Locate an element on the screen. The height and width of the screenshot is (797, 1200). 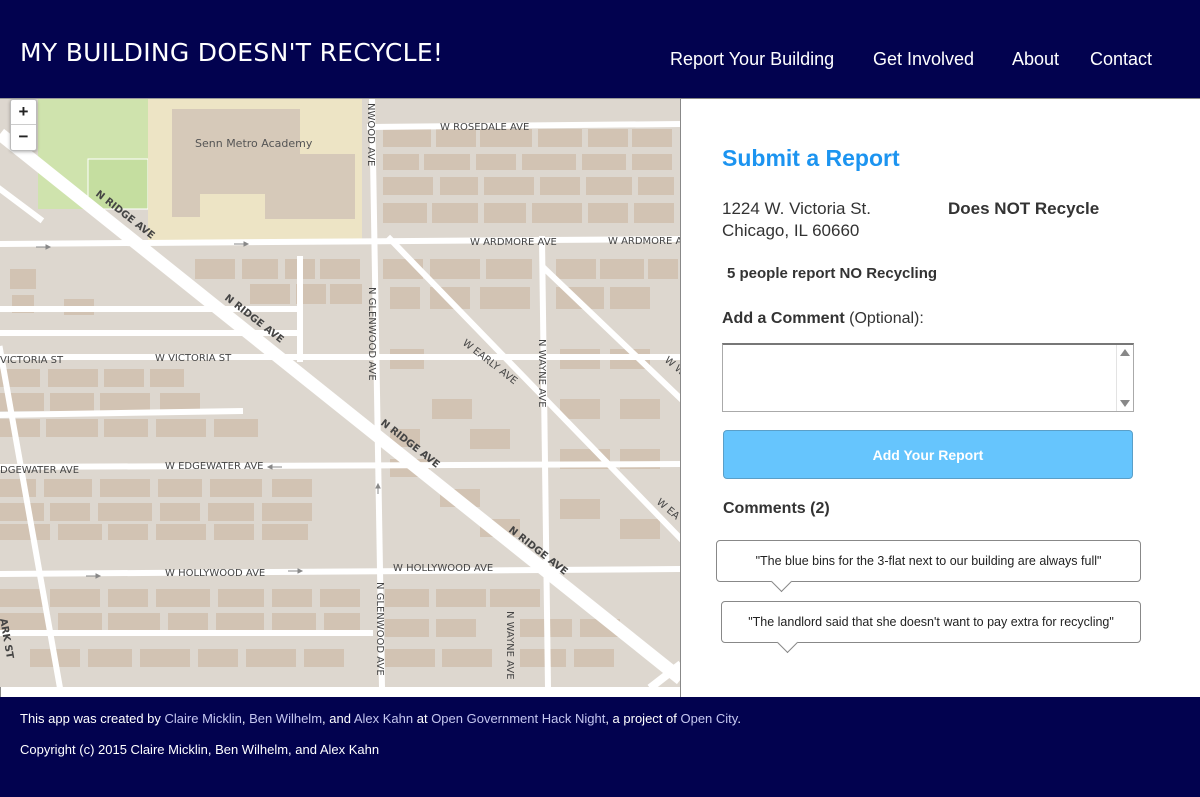
street-label: DGEWATER AVE is located at coordinates (39, 470).